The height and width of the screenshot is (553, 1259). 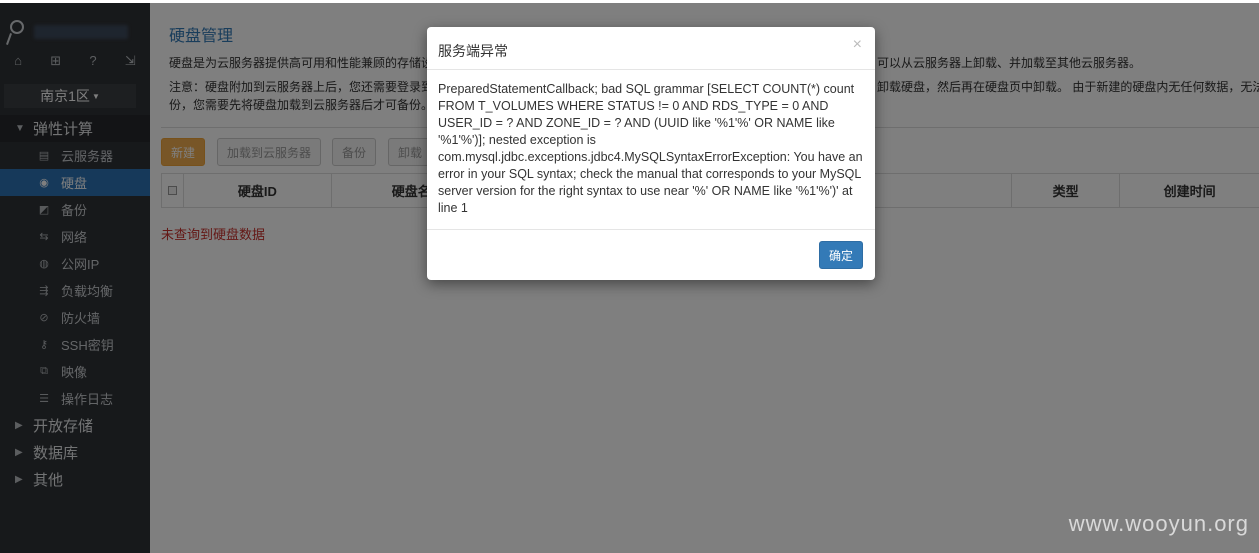 What do you see at coordinates (651, 254) in the screenshot?
I see `dialog-footer: 确定` at bounding box center [651, 254].